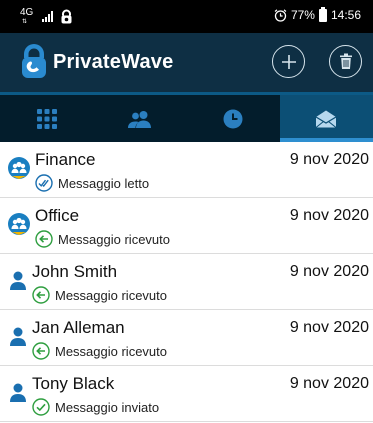 The image size is (373, 423). Describe the element at coordinates (113, 62) in the screenshot. I see `app-title: PrivateWave` at that location.